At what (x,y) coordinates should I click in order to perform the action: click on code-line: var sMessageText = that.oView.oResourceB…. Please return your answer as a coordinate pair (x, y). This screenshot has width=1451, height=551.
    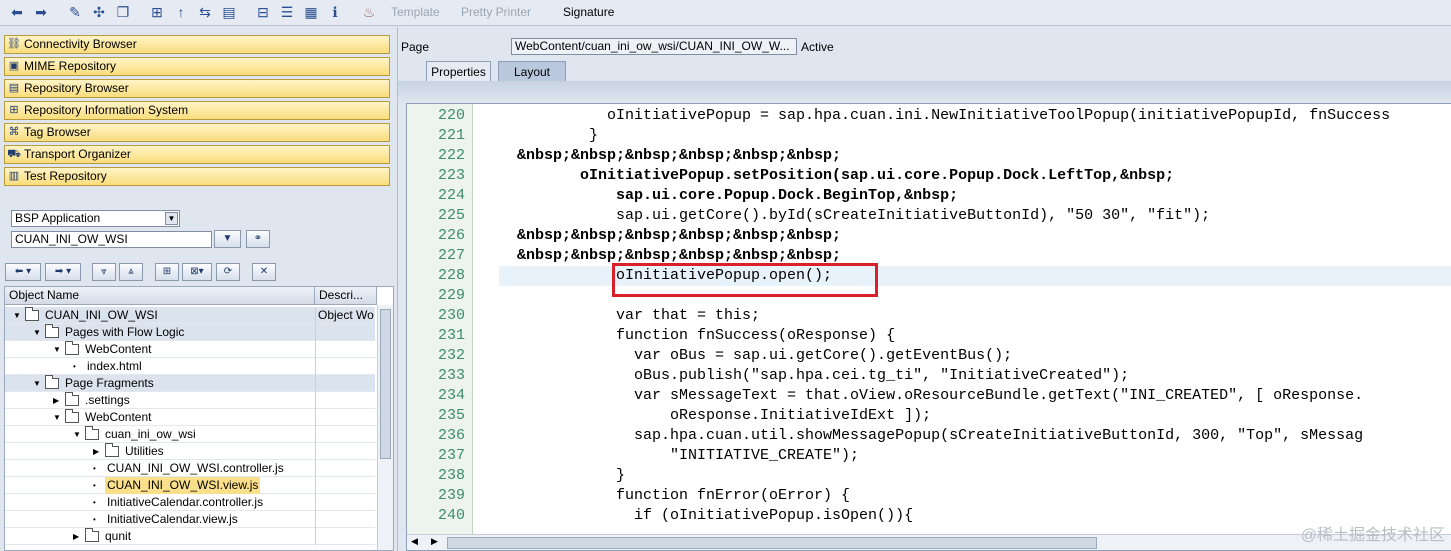
    Looking at the image, I should click on (975, 396).